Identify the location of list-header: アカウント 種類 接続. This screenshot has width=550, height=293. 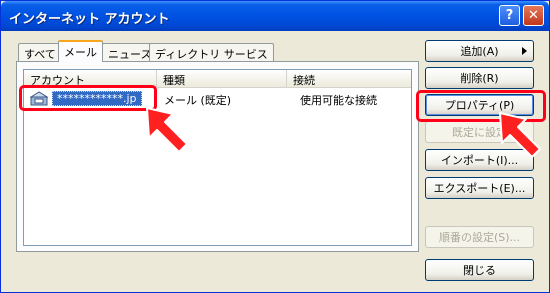
(217, 79).